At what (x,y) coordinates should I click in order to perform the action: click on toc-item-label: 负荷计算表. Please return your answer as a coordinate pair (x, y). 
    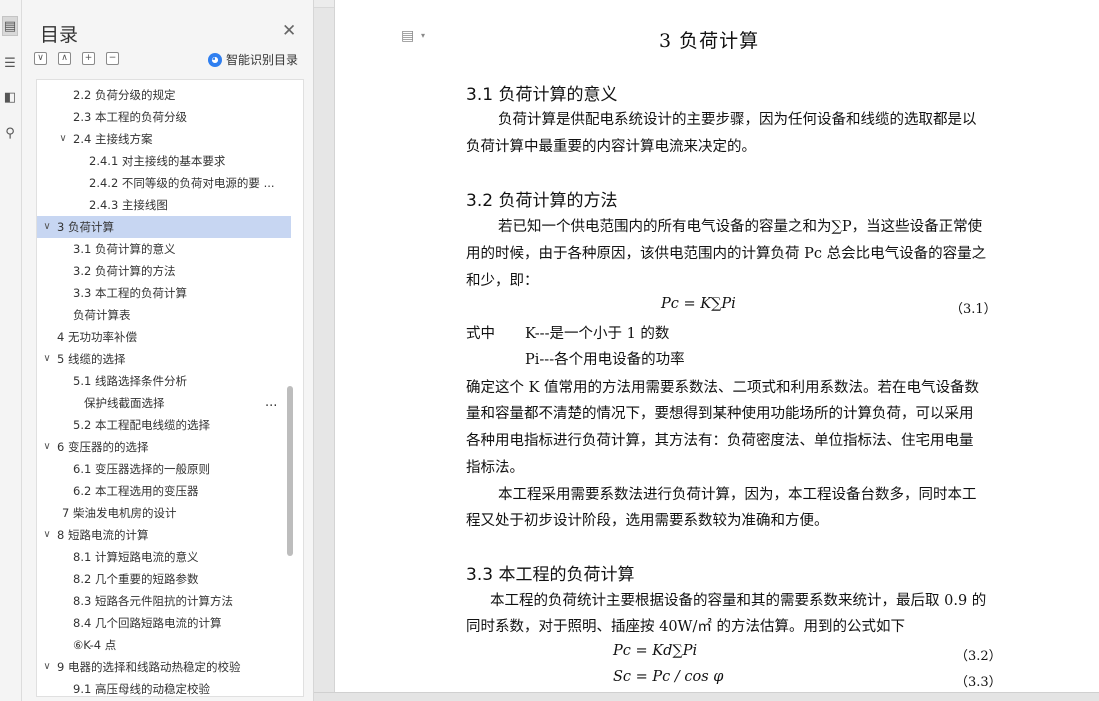
    Looking at the image, I should click on (102, 315).